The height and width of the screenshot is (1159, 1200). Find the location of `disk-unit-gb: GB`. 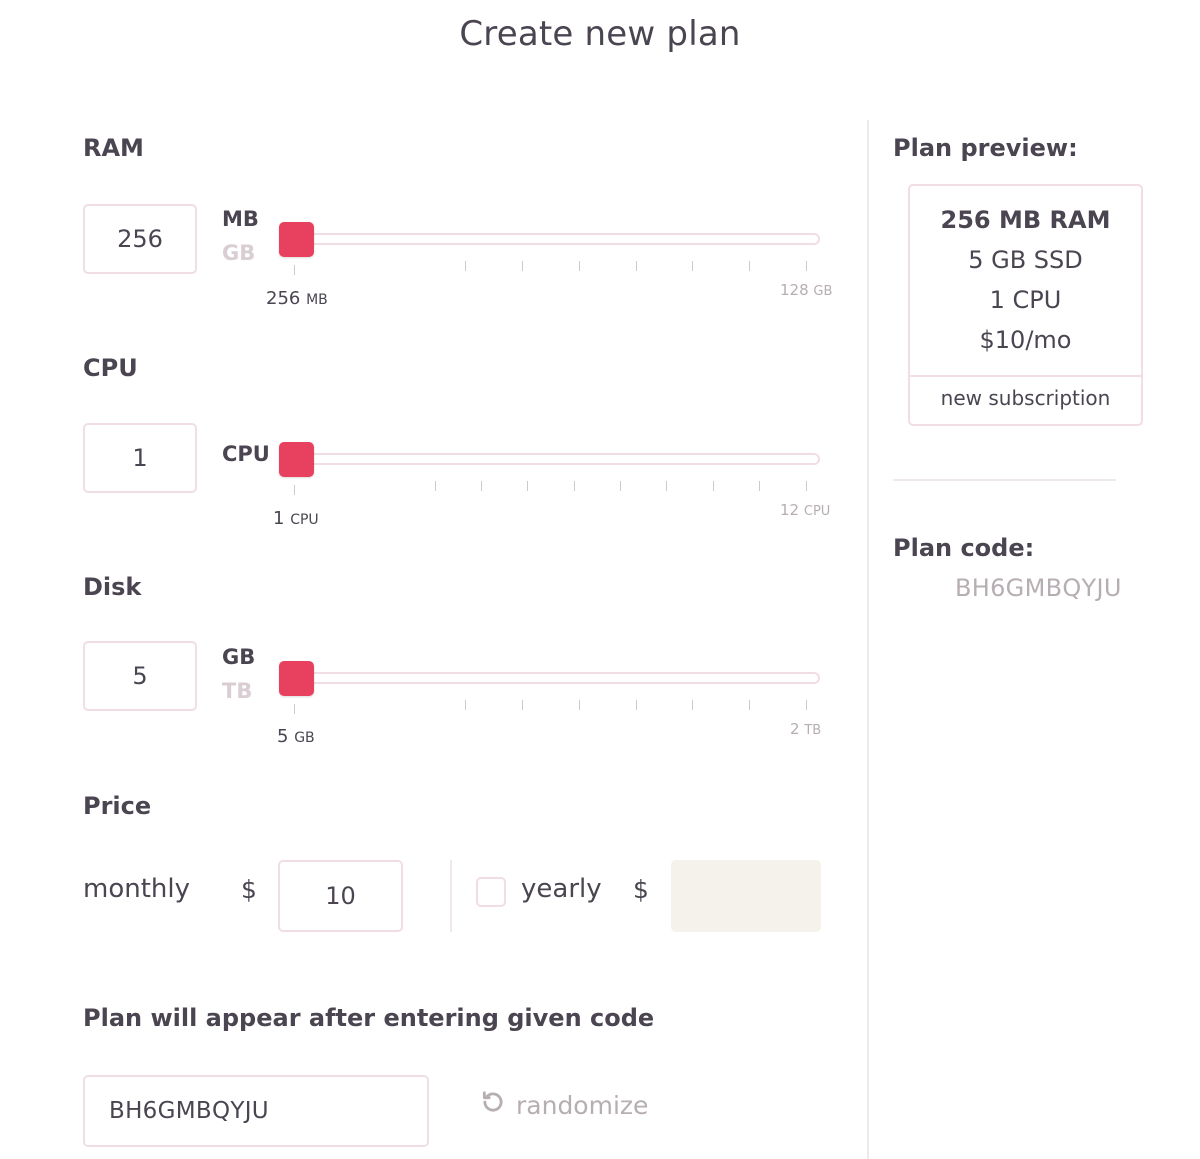

disk-unit-gb: GB is located at coordinates (238, 657).